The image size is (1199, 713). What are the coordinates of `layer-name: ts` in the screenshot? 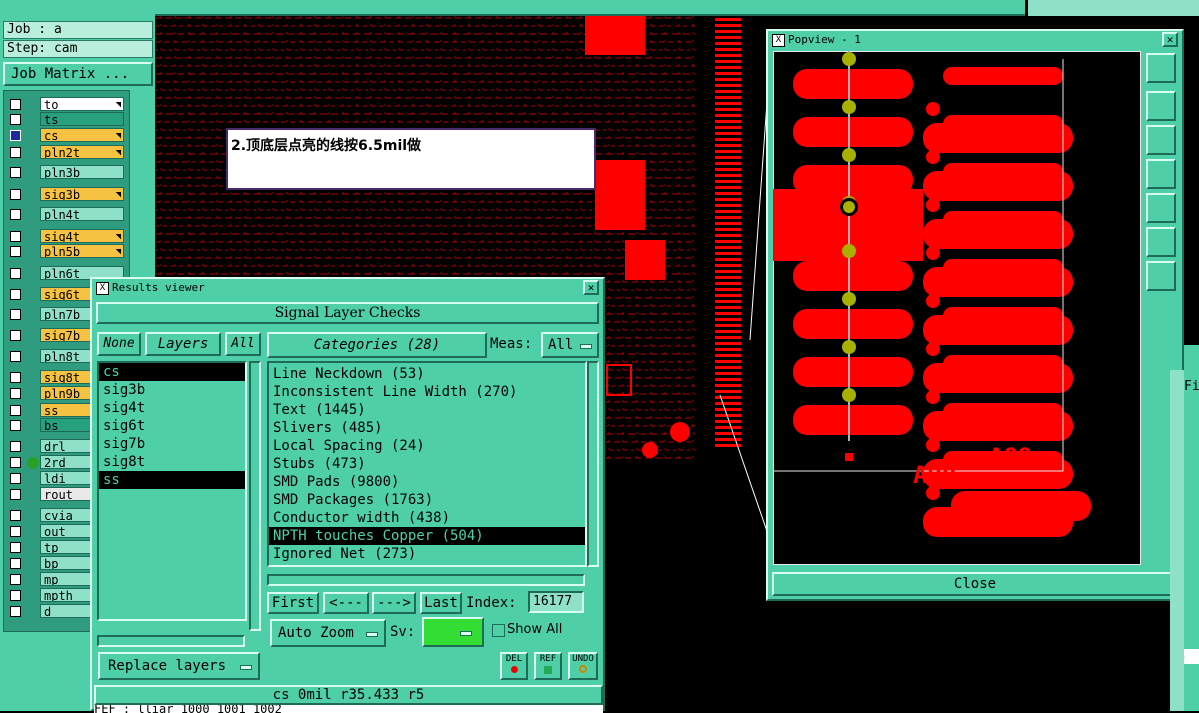 It's located at (82, 119).